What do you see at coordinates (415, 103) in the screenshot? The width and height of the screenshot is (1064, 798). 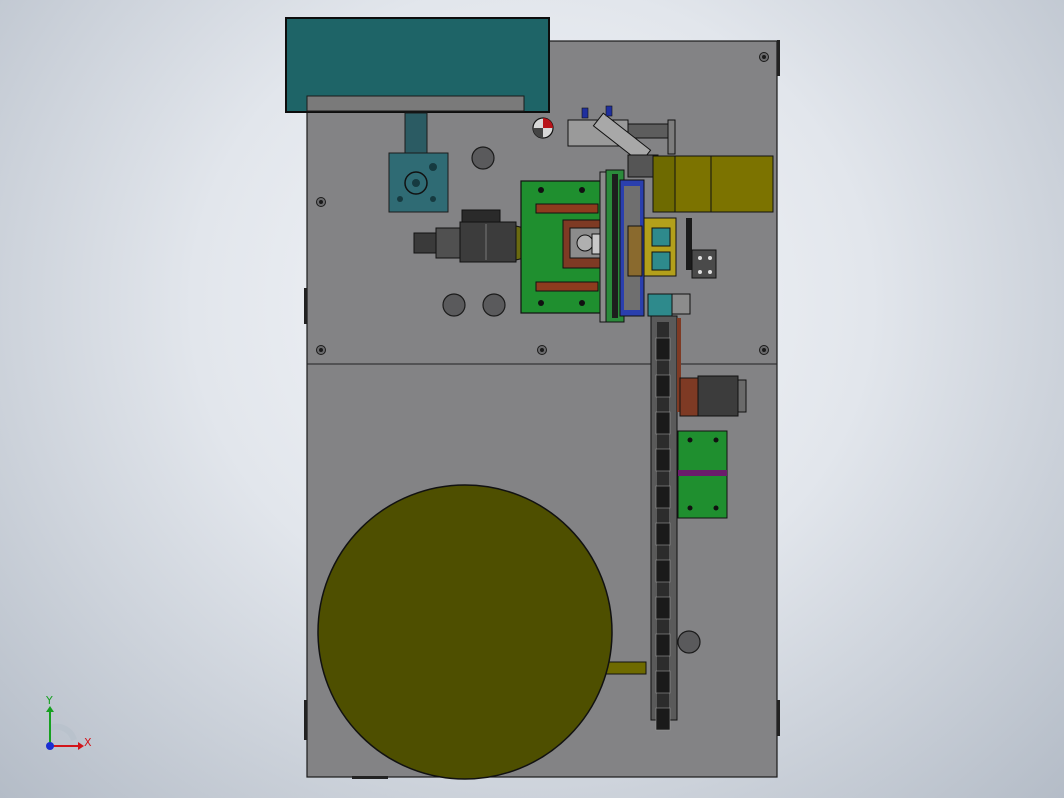 I see `hood-lip` at bounding box center [415, 103].